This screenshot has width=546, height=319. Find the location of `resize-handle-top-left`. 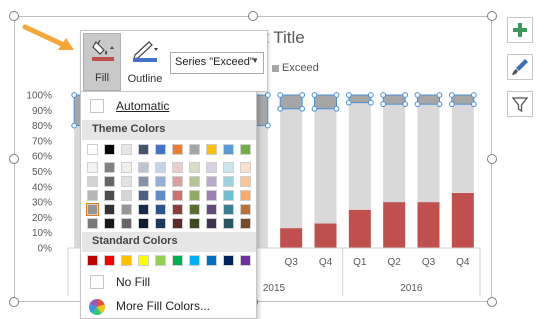

resize-handle-top-left is located at coordinates (14, 16).